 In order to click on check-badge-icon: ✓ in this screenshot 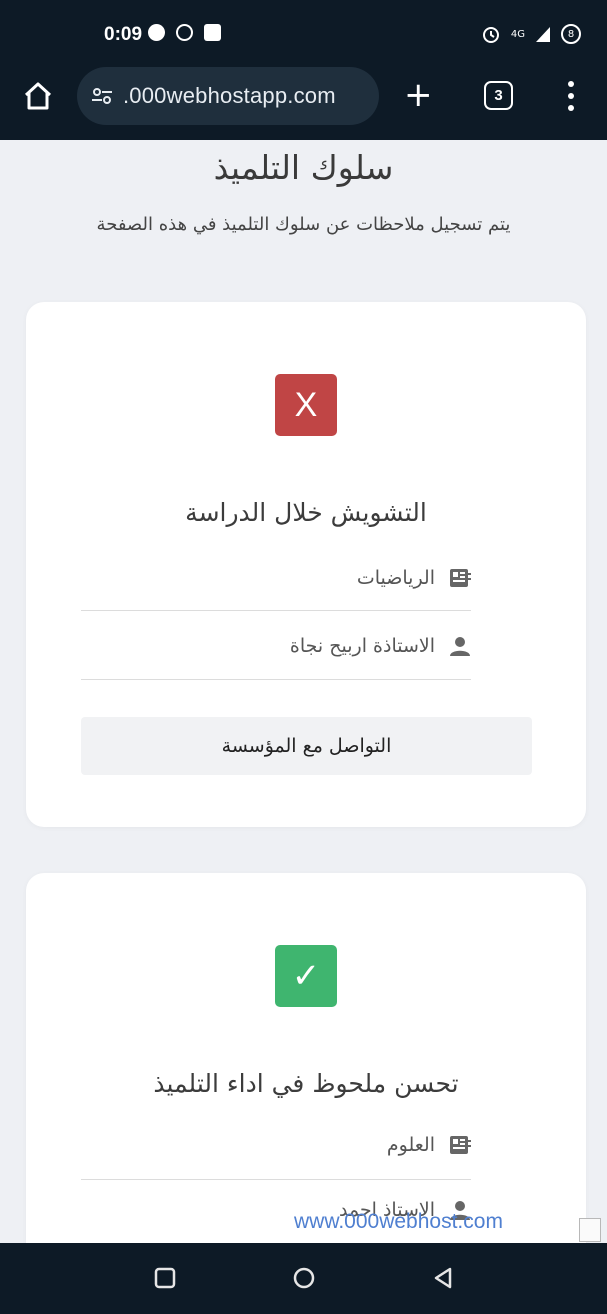, I will do `click(306, 976)`.